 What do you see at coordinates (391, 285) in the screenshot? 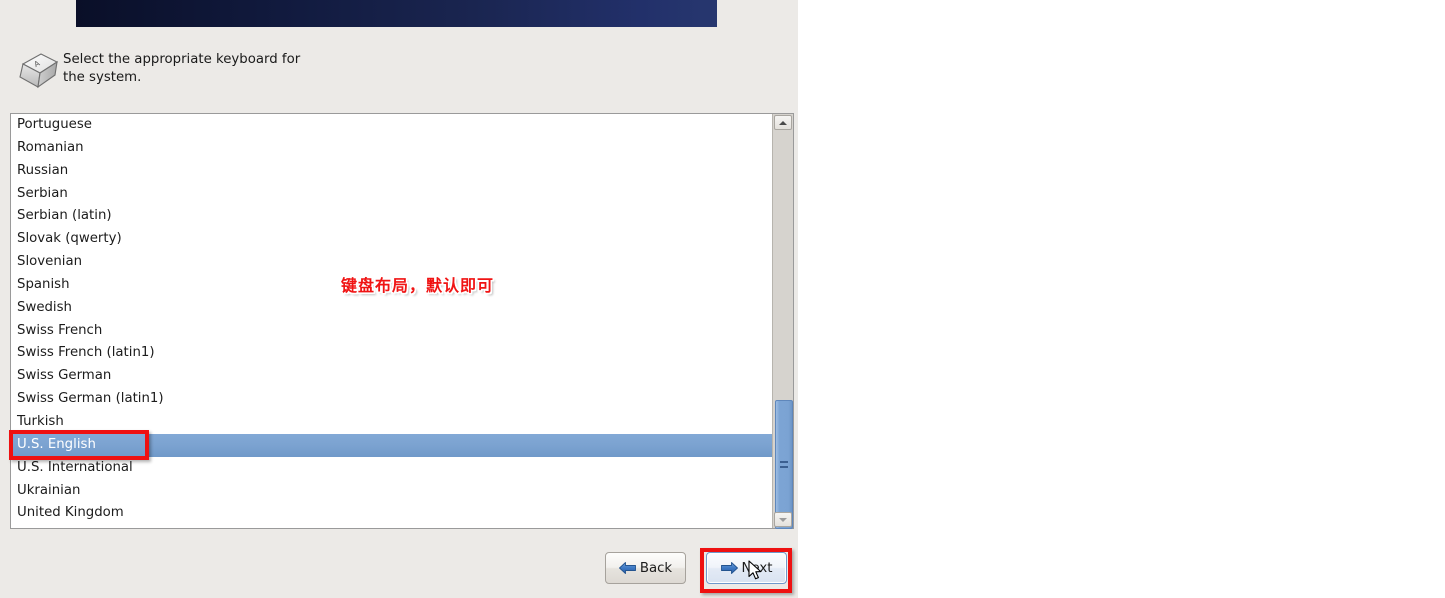
I see `keyboard-layout-item: Spanish` at bounding box center [391, 285].